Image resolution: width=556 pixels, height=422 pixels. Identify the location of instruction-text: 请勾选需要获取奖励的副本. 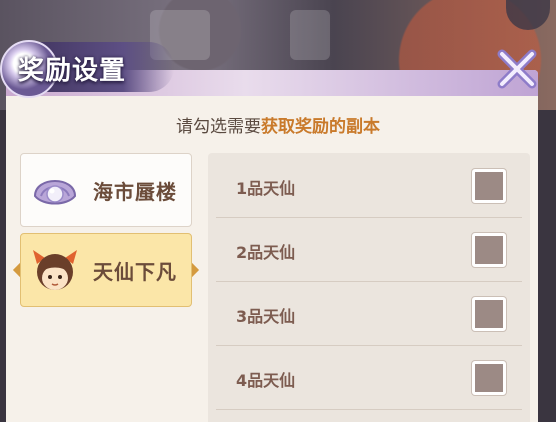
(278, 124).